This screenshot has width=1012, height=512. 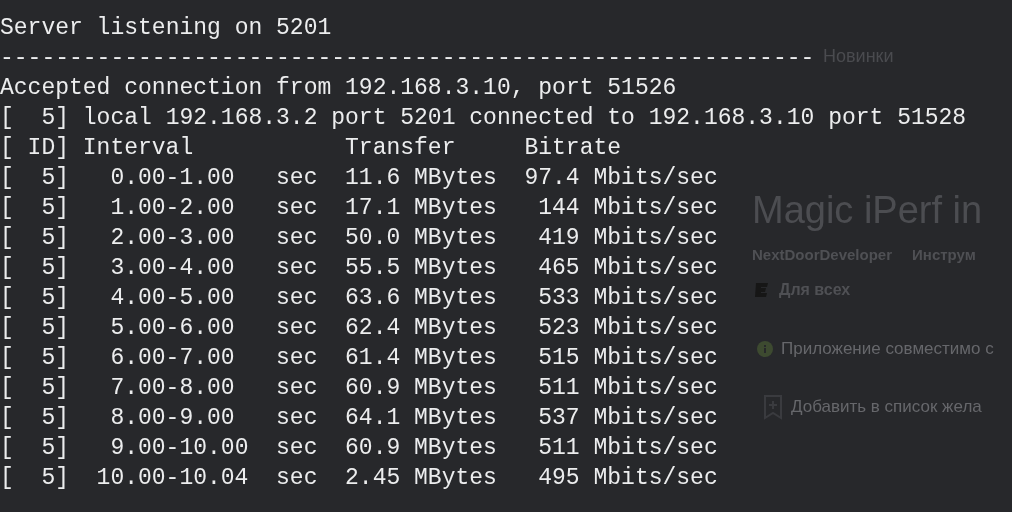 I want to click on bitrate-value: 144, so click(x=558, y=208).